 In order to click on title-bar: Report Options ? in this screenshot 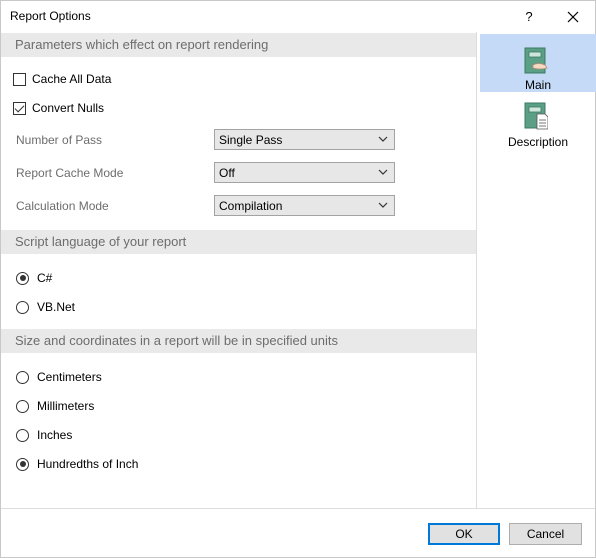, I will do `click(298, 16)`.